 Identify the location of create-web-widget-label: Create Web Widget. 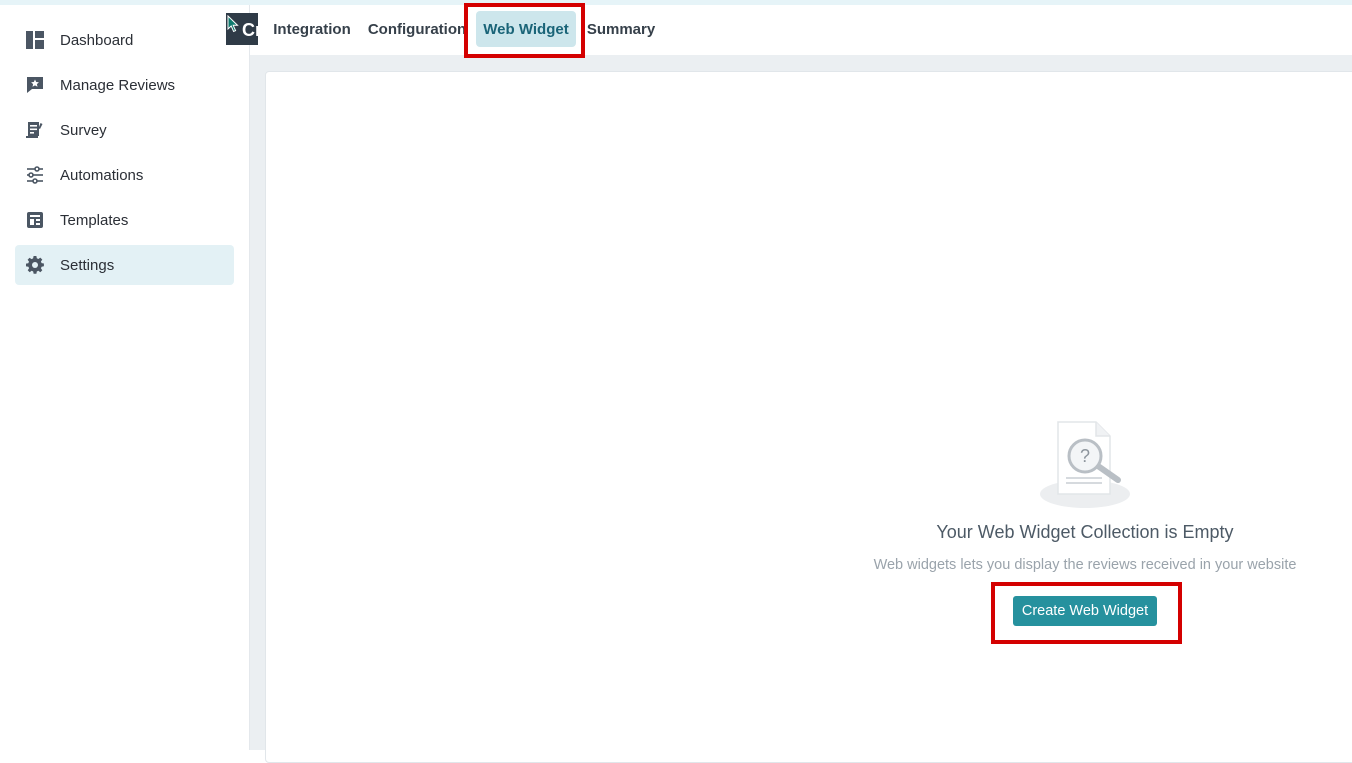
(1085, 611).